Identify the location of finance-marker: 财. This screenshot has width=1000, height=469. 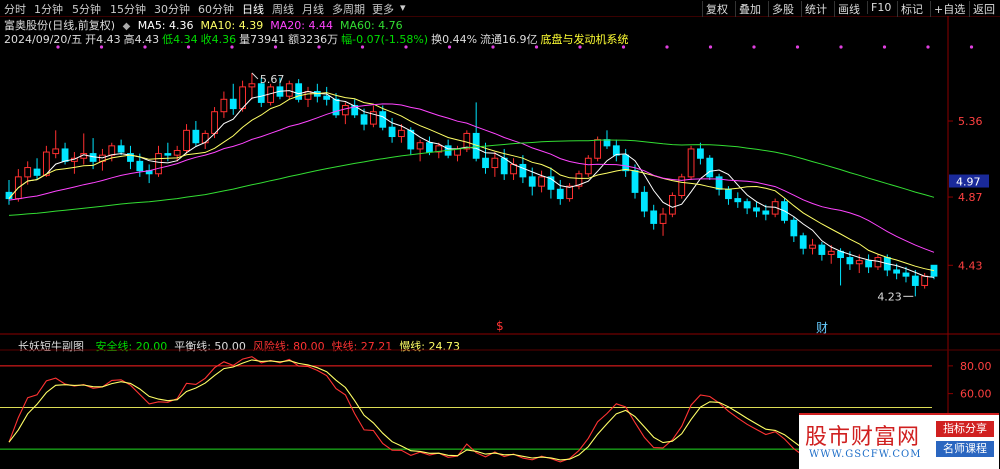
(822, 328).